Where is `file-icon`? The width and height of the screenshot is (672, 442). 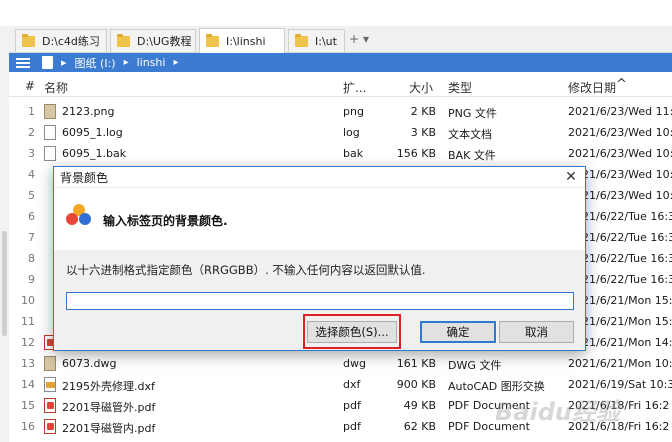 file-icon is located at coordinates (50, 153).